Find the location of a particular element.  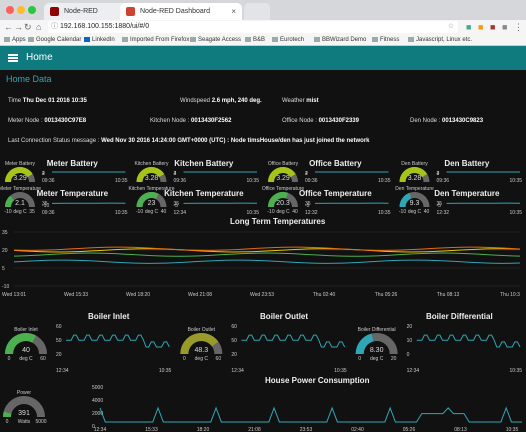

maximize-window-icon is located at coordinates (32, 10).